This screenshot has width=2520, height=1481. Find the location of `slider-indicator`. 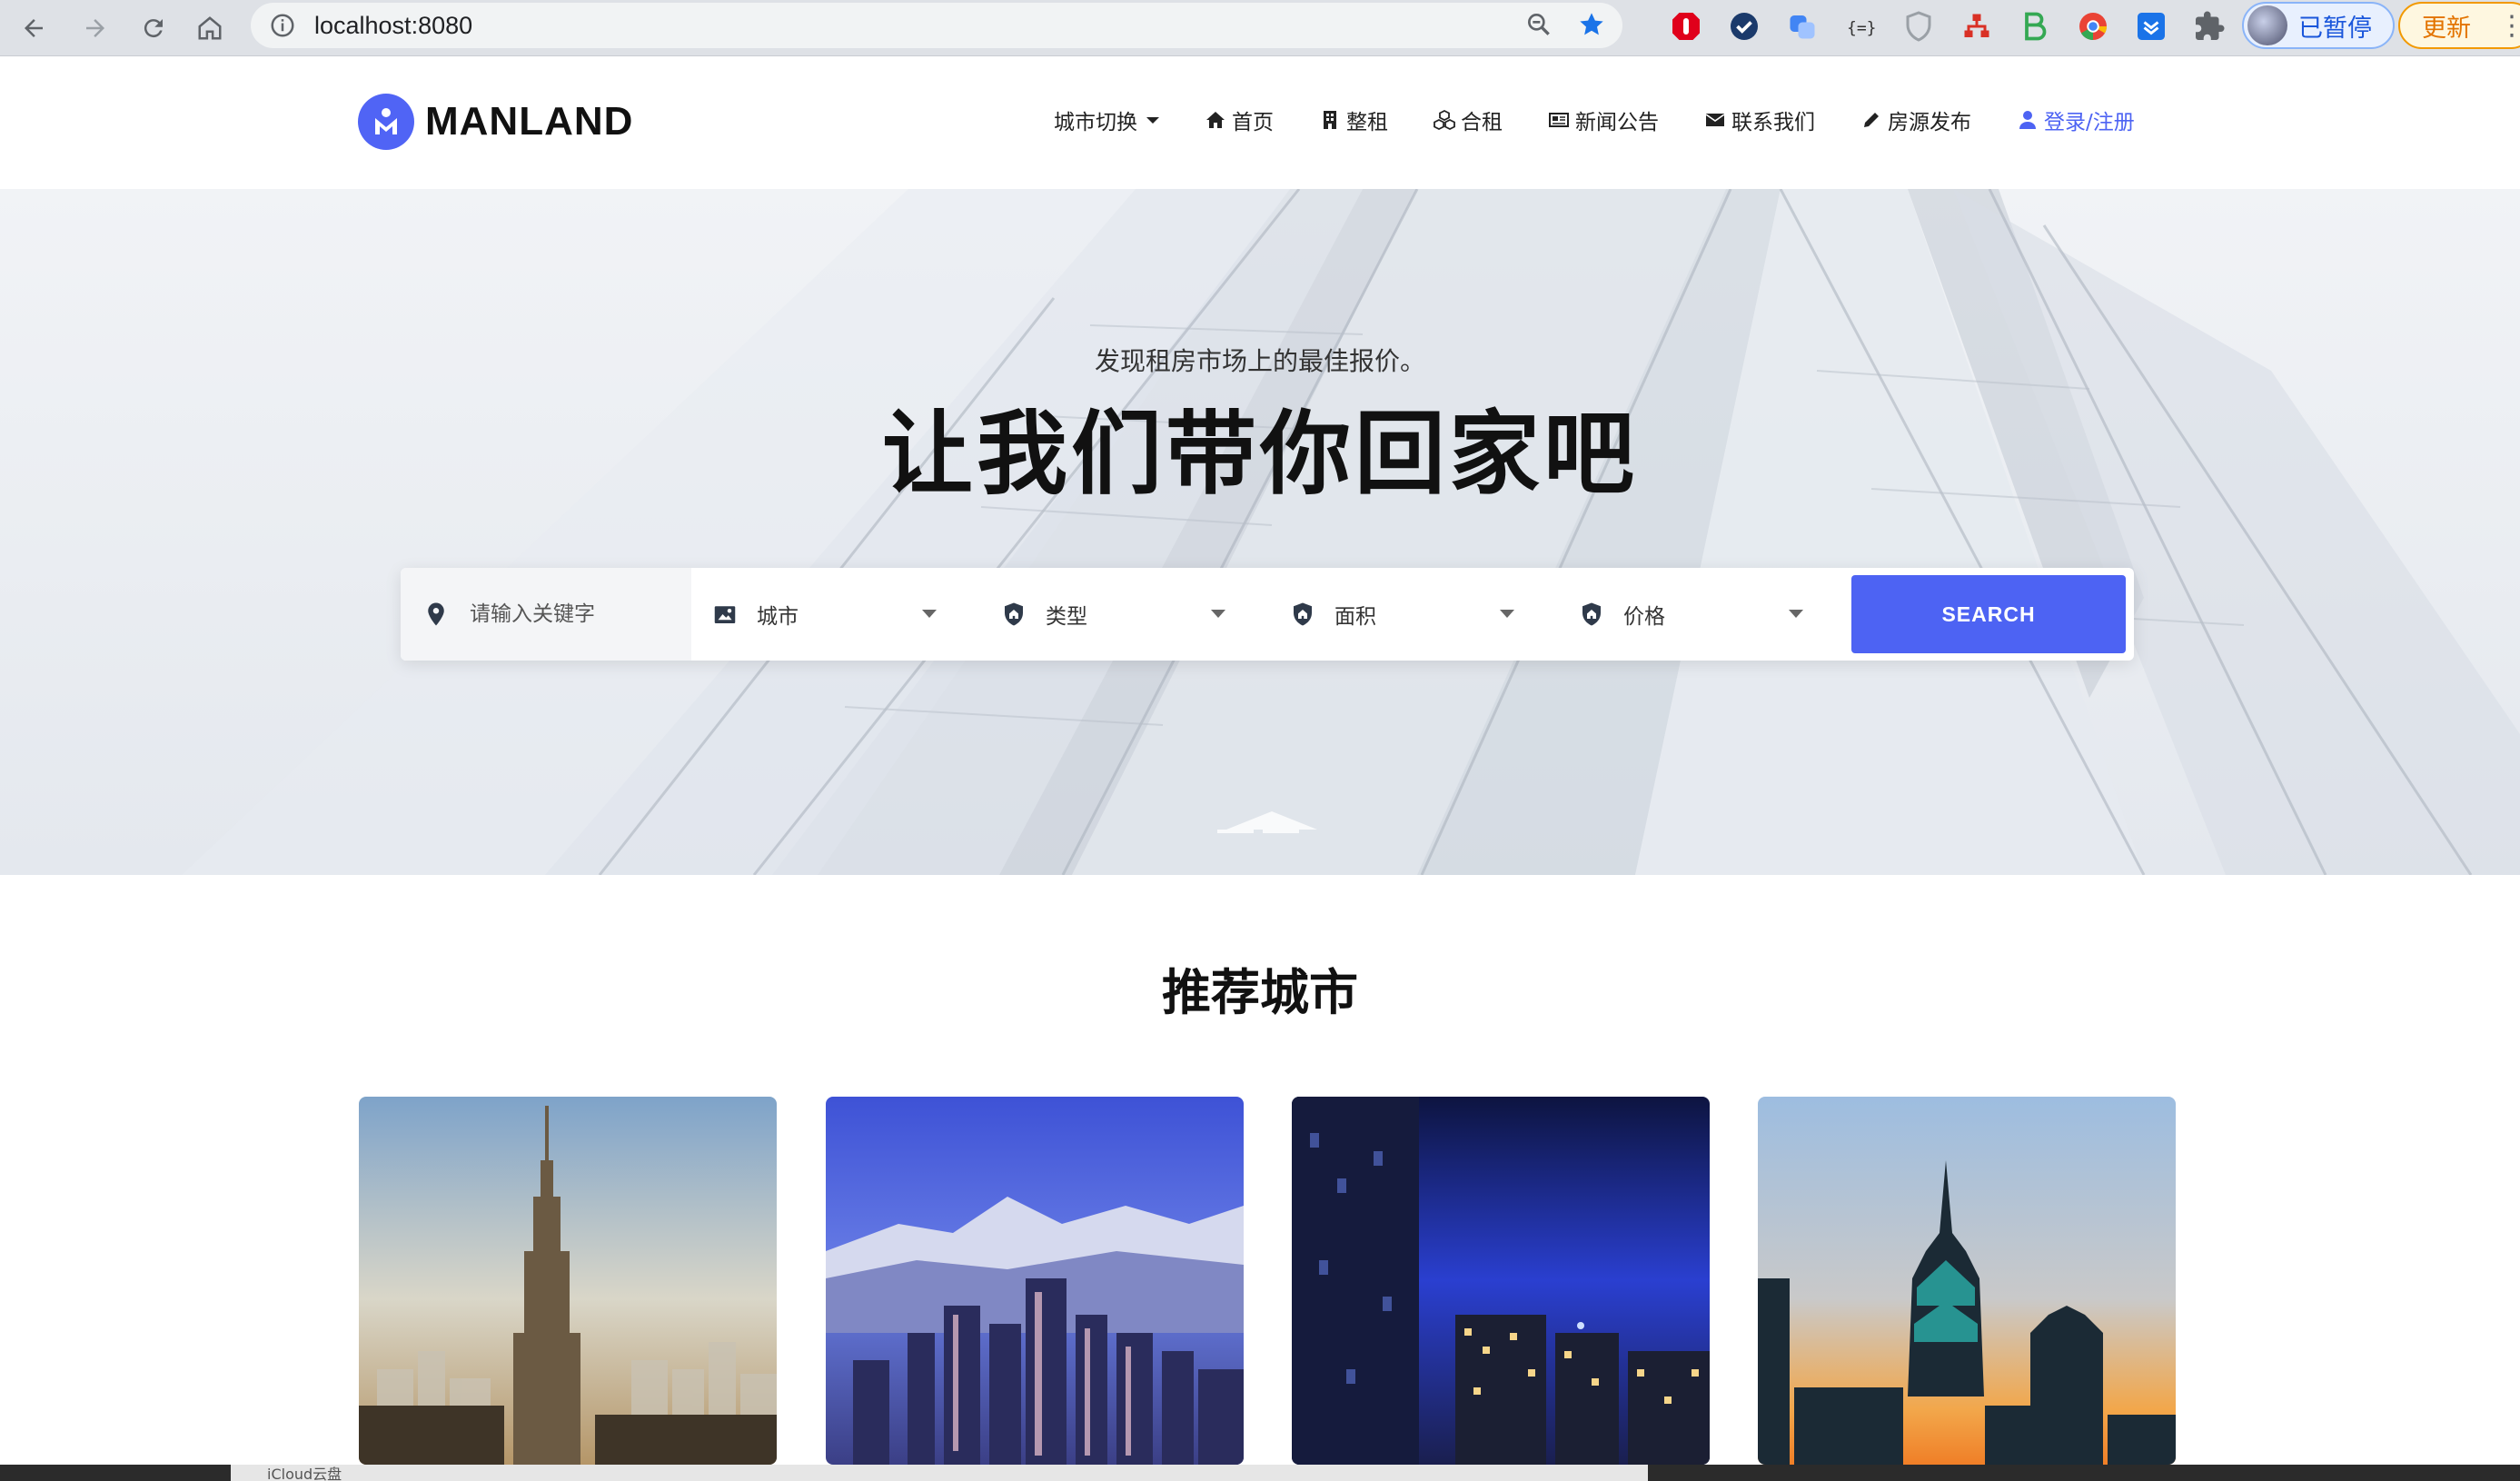

slider-indicator is located at coordinates (1258, 831).